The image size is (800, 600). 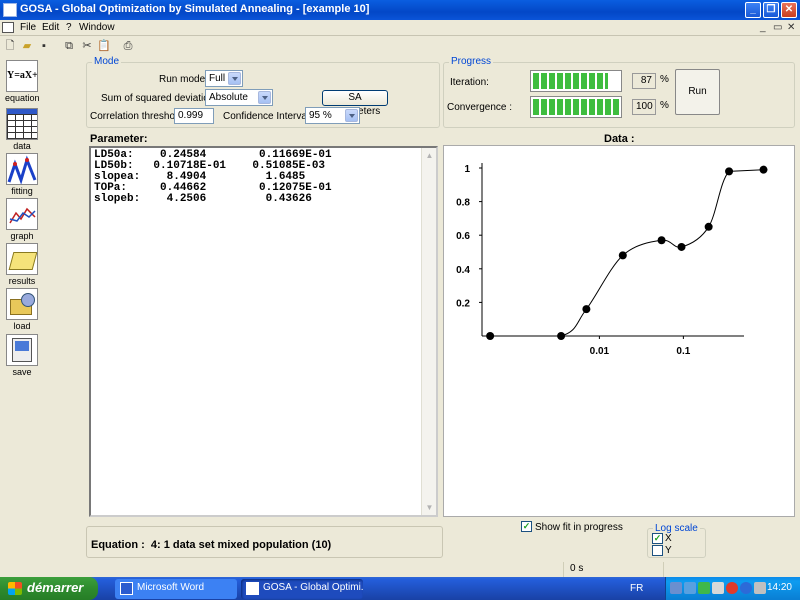 I want to click on log-y-checkbox, so click(x=657, y=550).